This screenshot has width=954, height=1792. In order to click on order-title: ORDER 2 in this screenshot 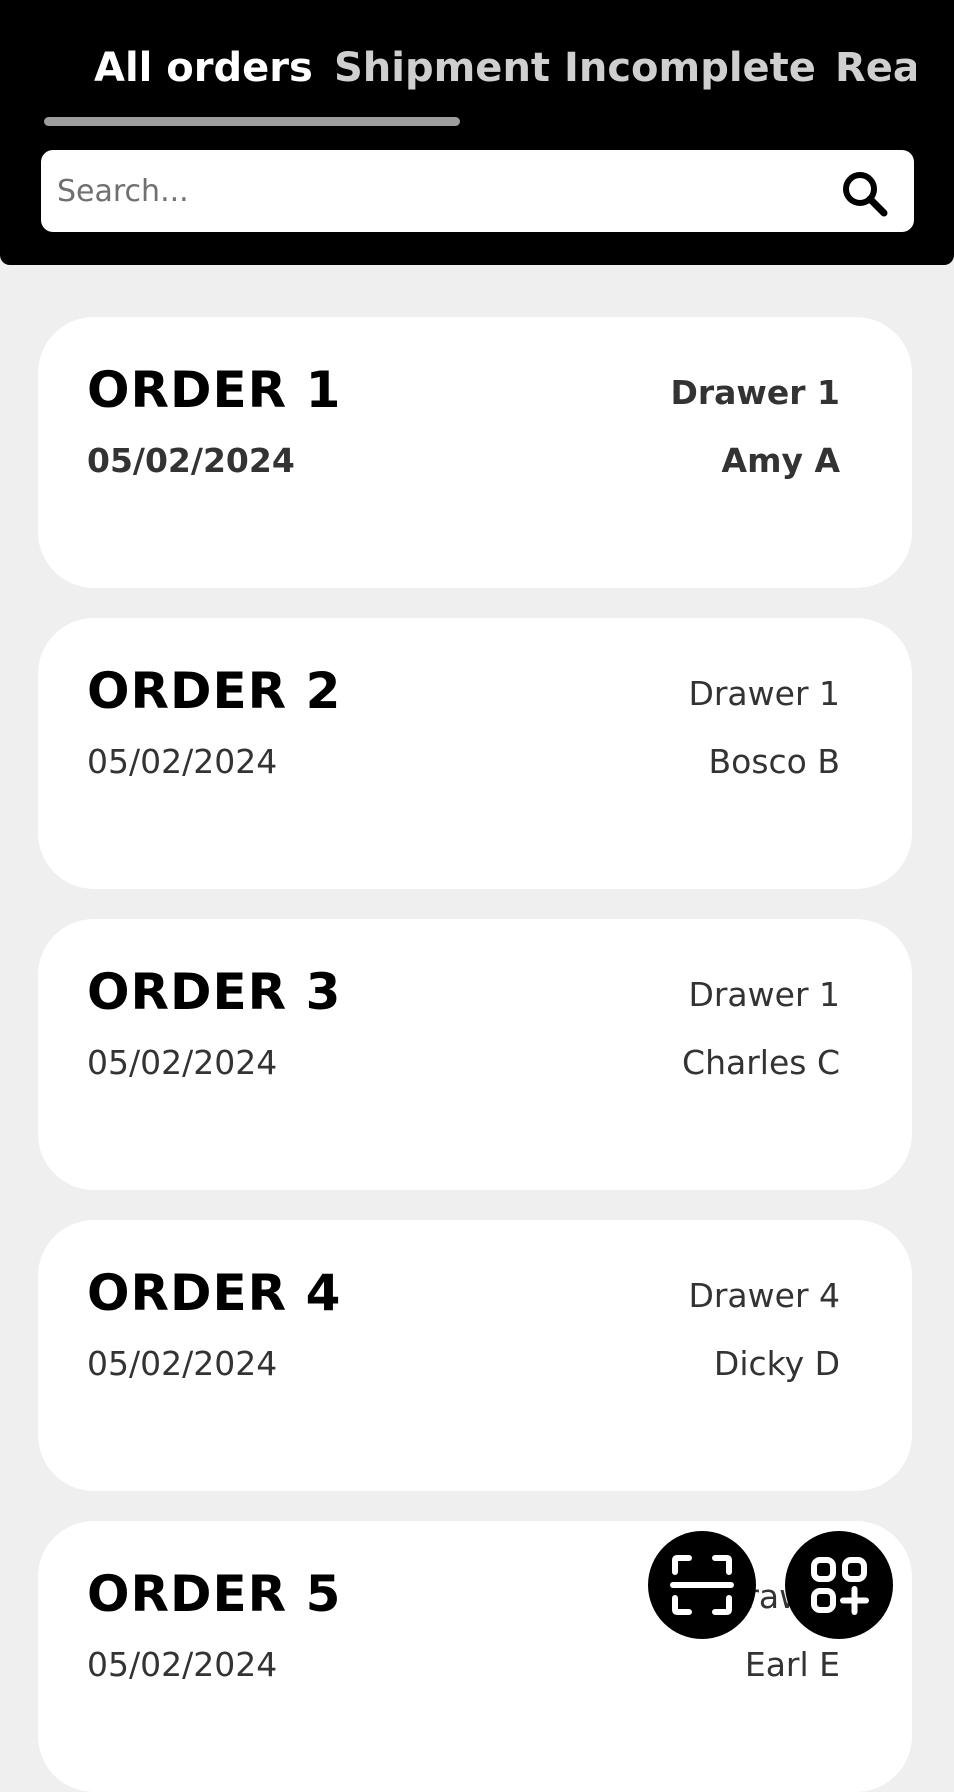, I will do `click(214, 691)`.